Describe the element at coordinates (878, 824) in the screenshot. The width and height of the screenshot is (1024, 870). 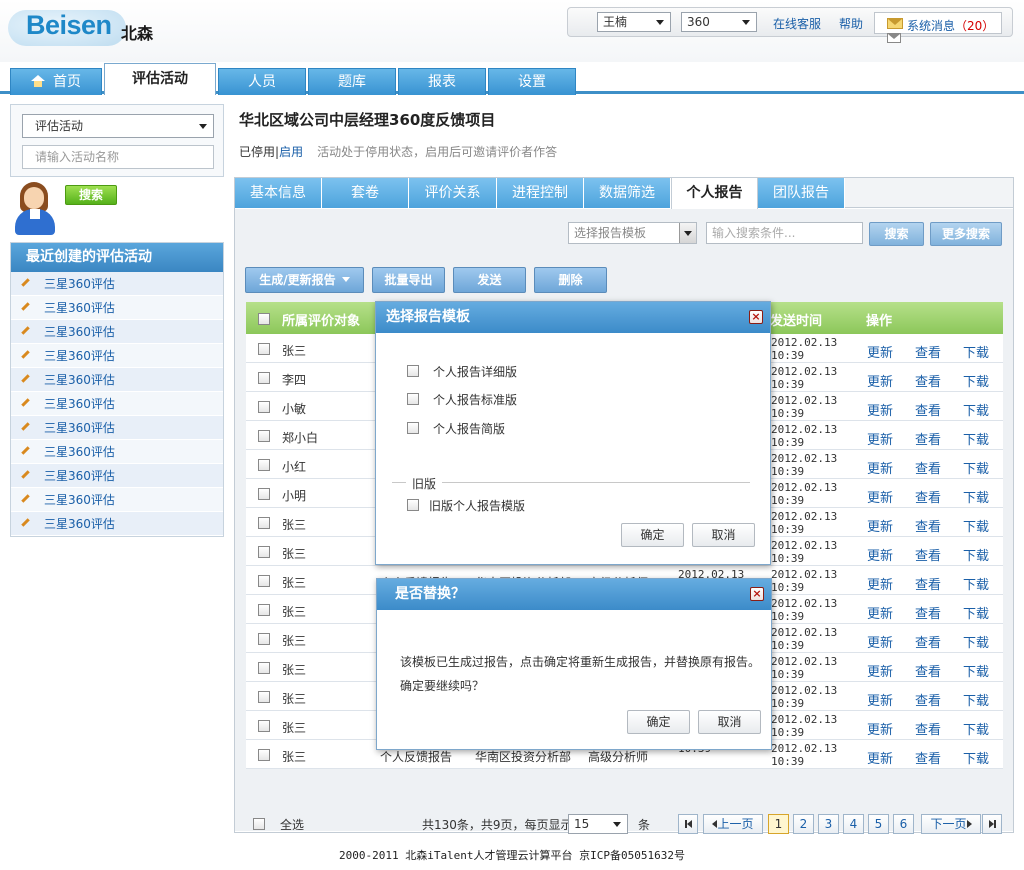
I see `page-number-button: 5` at that location.